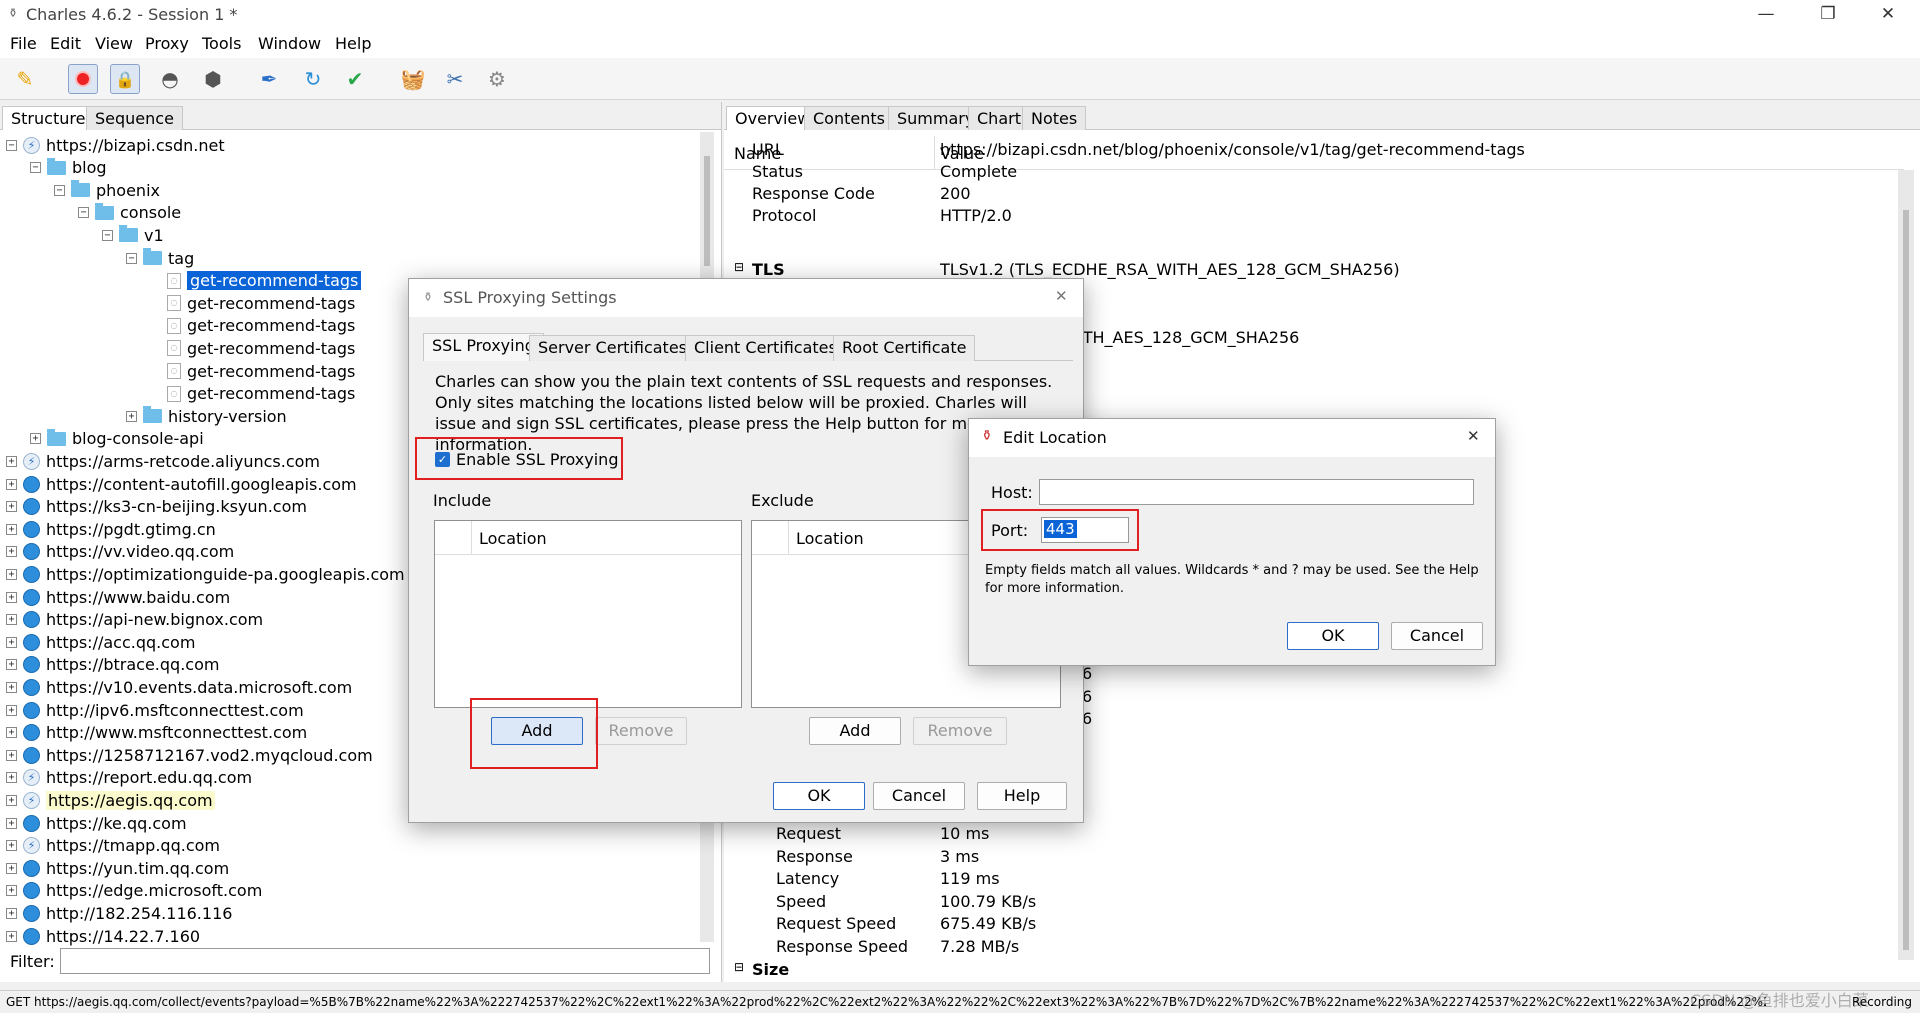 The height and width of the screenshot is (1013, 1920). What do you see at coordinates (111, 529) in the screenshot?
I see `tree-node: + https://pgdt.gtimg.cn` at bounding box center [111, 529].